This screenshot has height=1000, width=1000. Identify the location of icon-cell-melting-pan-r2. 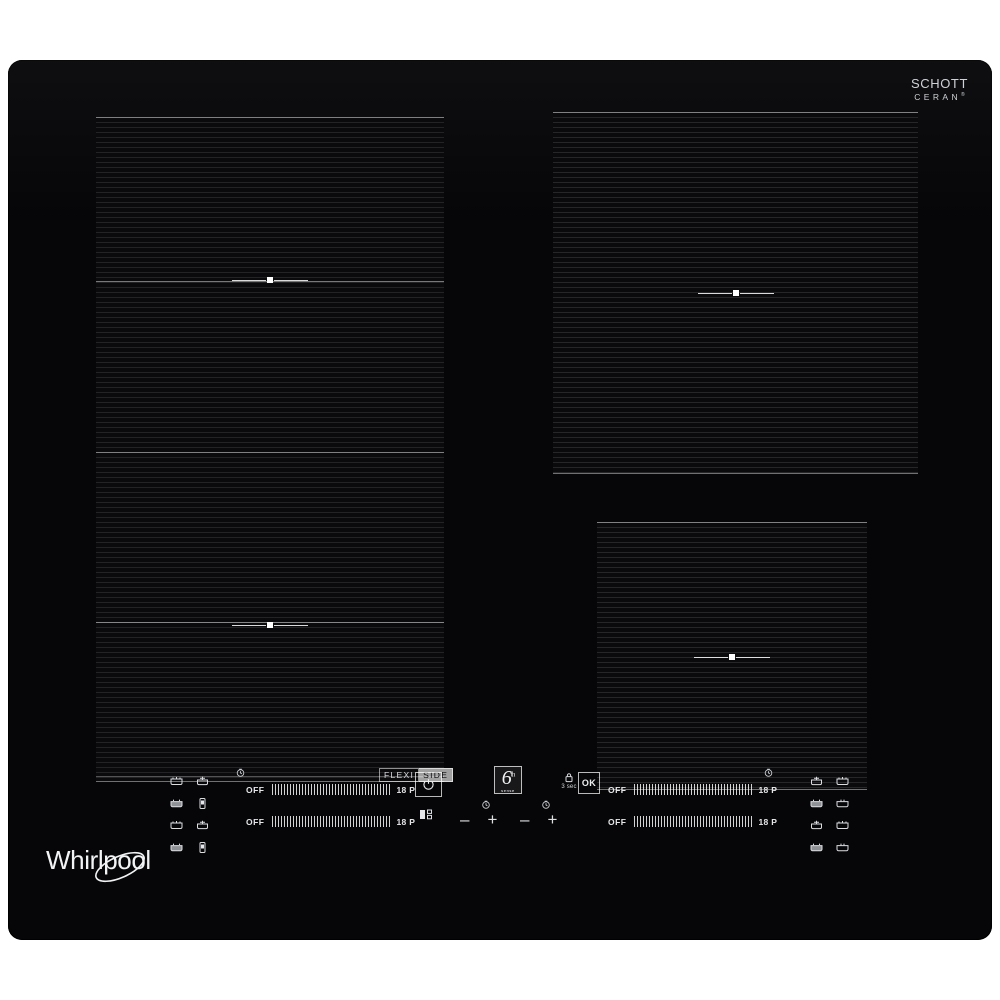
(842, 825).